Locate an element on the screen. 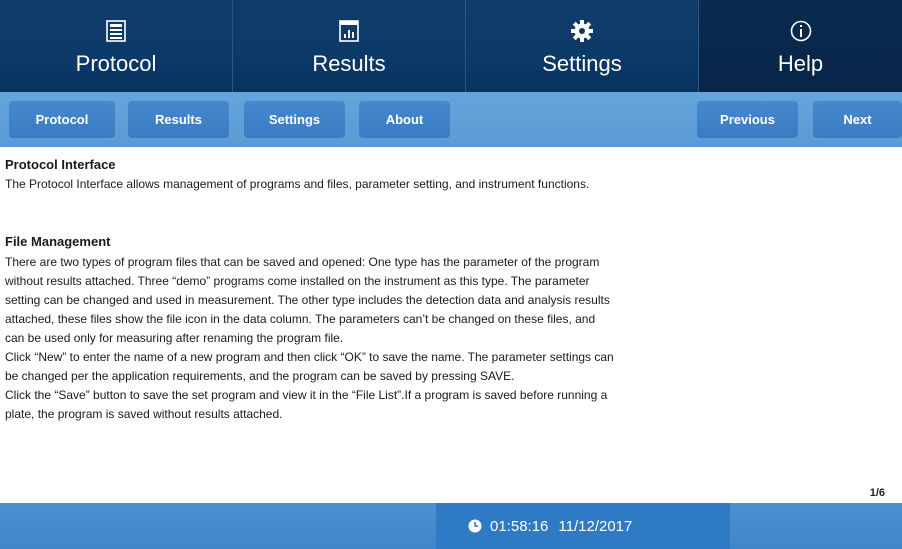 This screenshot has height=549, width=902. protocol-icon is located at coordinates (116, 33).